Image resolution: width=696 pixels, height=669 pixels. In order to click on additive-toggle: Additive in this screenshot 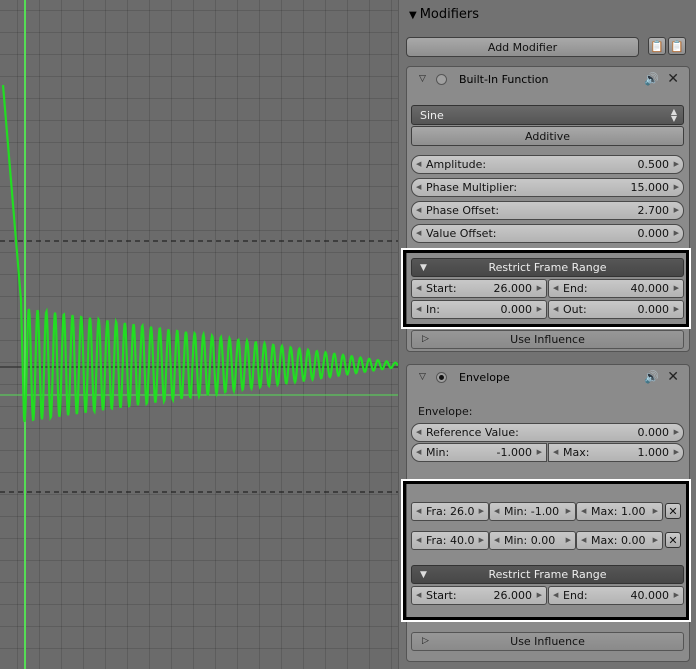, I will do `click(547, 136)`.